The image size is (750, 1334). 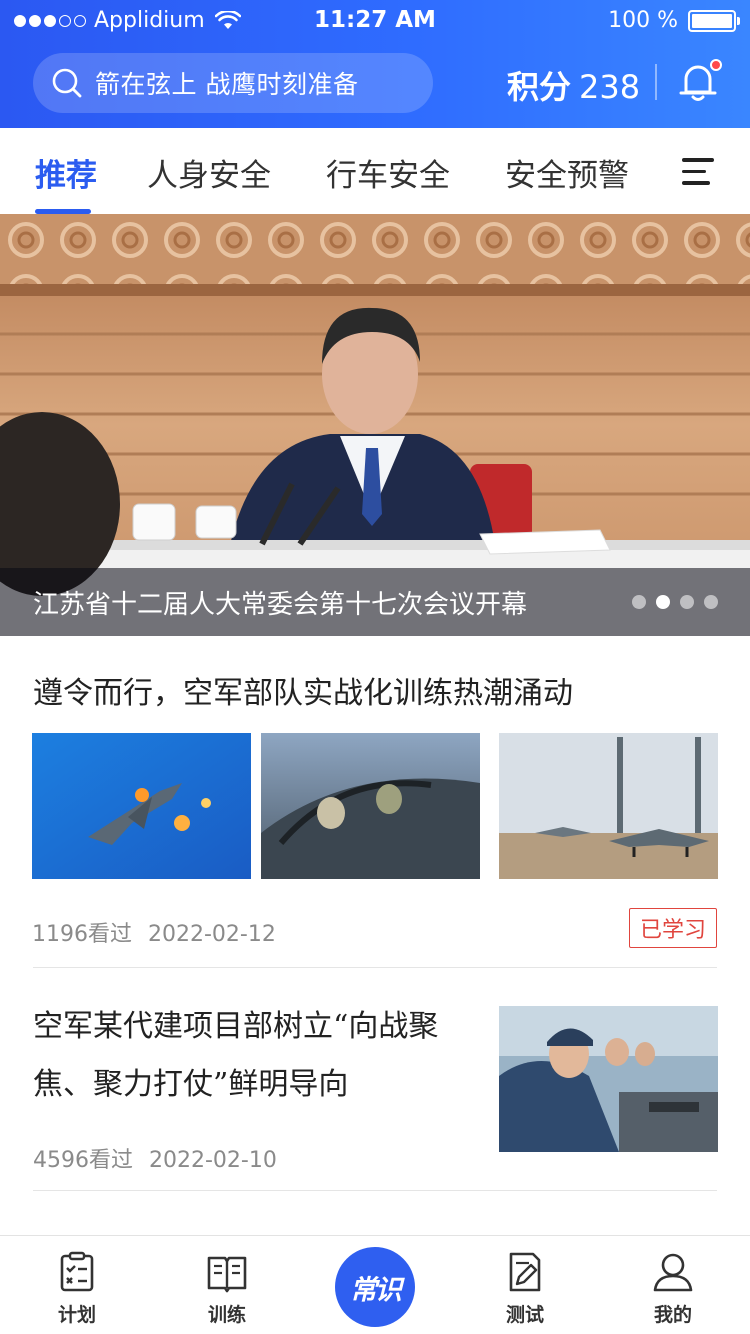 I want to click on article-meta: 1196看过 2022-02-12, so click(x=154, y=932).